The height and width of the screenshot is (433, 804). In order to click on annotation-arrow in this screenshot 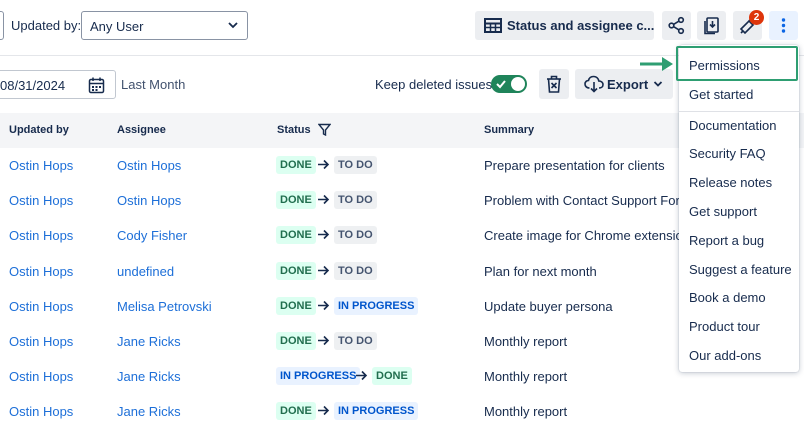, I will do `click(657, 64)`.